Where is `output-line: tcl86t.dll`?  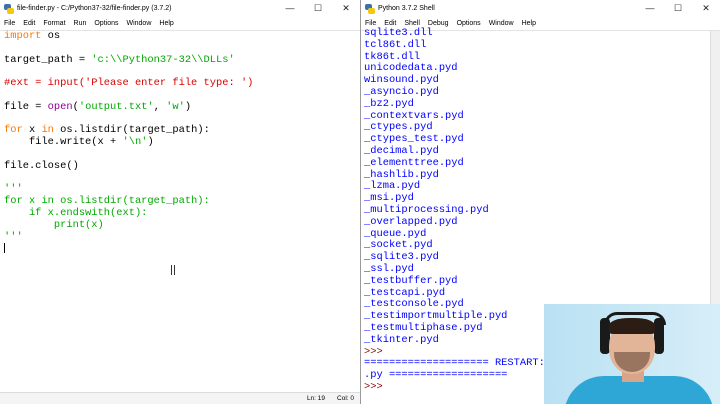 output-line: tcl86t.dll is located at coordinates (395, 44).